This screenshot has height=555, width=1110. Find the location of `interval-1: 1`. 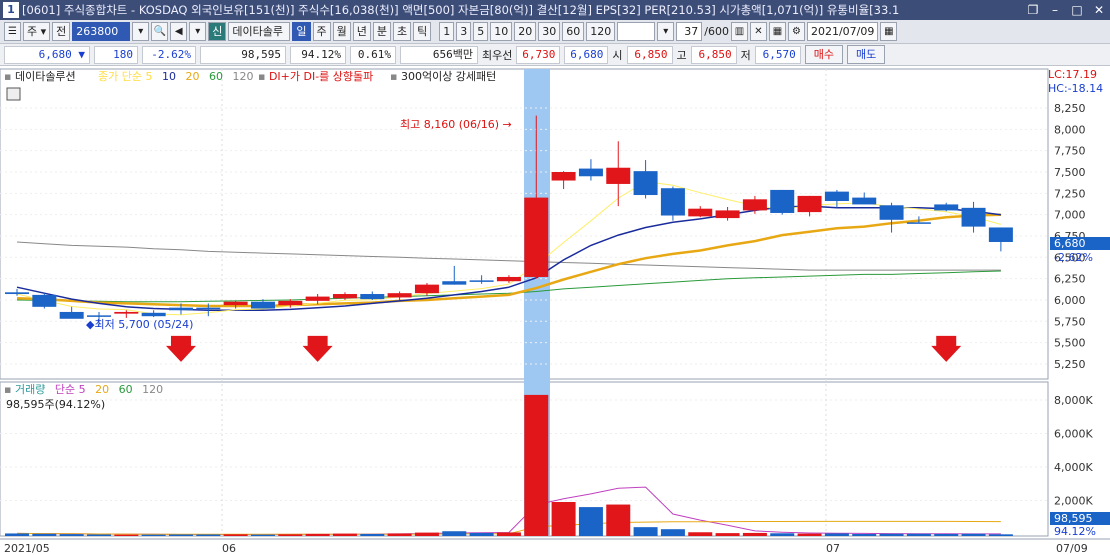

interval-1: 1 is located at coordinates (447, 31).